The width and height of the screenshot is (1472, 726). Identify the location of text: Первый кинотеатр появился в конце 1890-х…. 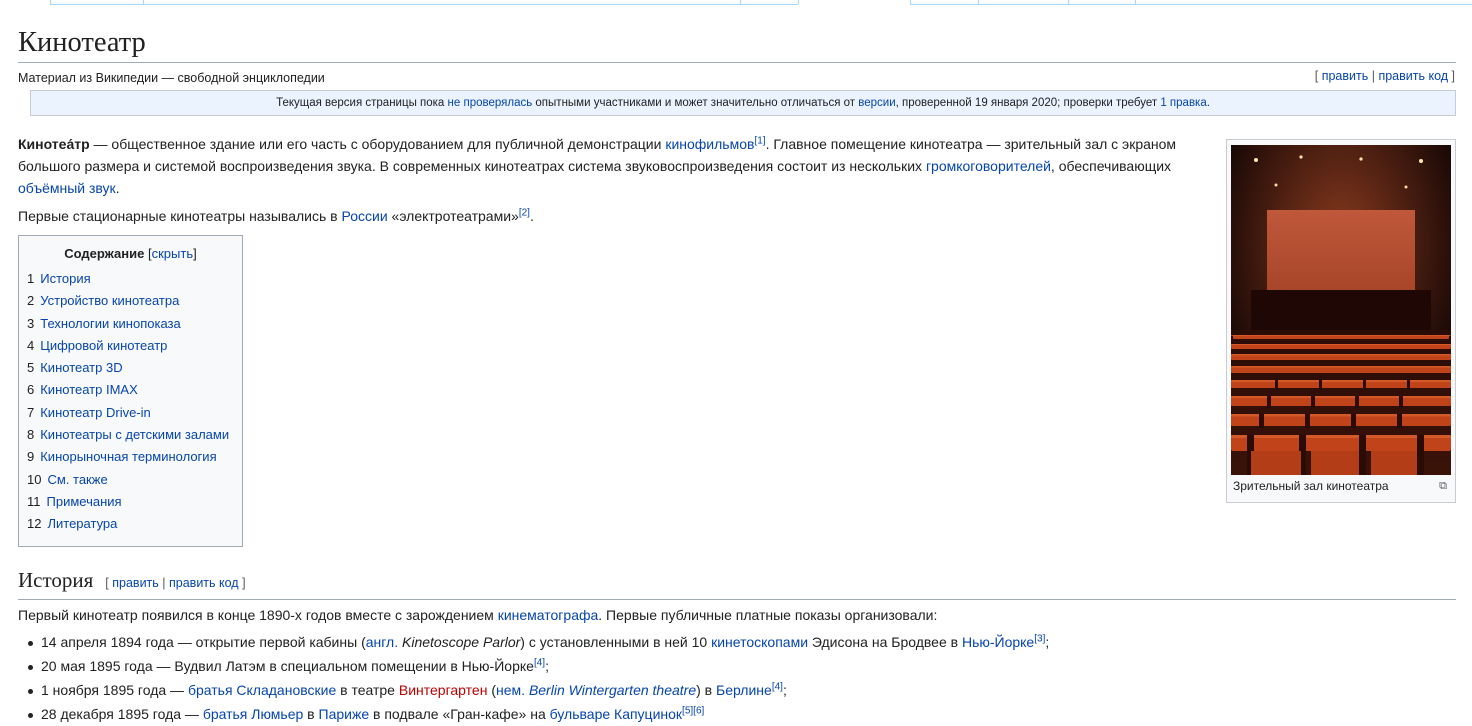
(258, 615).